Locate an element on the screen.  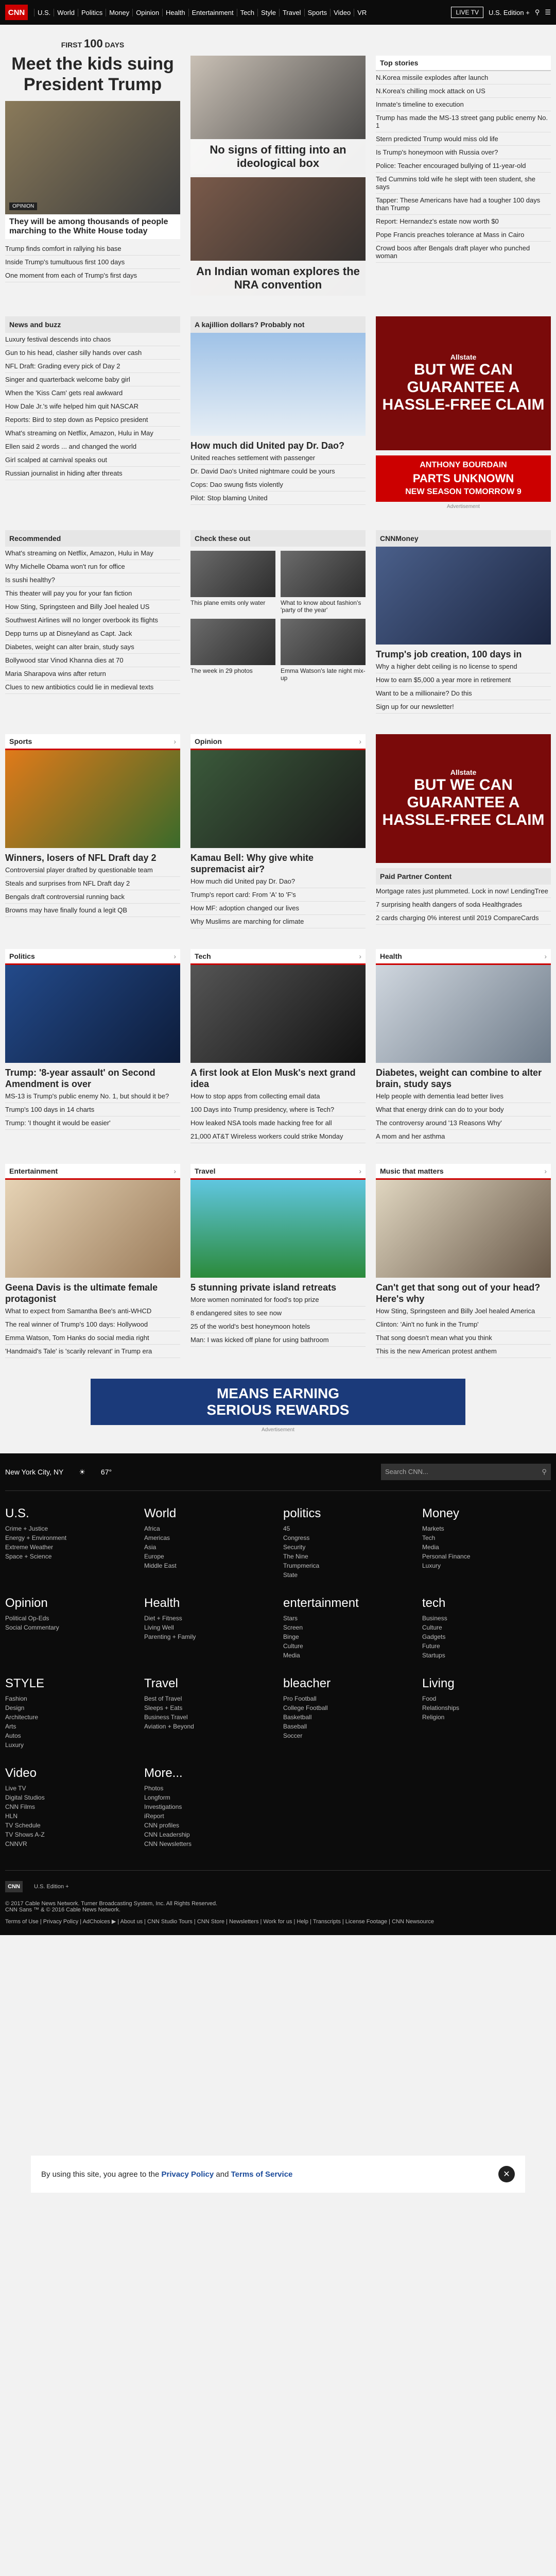
recommended-item: Is sushi healthy? is located at coordinates (92, 580).